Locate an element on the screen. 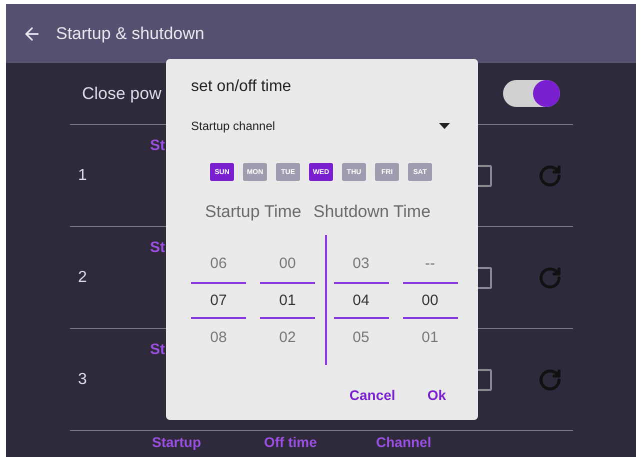 Image resolution: width=641 pixels, height=457 pixels. picker-option: 02 is located at coordinates (287, 337).